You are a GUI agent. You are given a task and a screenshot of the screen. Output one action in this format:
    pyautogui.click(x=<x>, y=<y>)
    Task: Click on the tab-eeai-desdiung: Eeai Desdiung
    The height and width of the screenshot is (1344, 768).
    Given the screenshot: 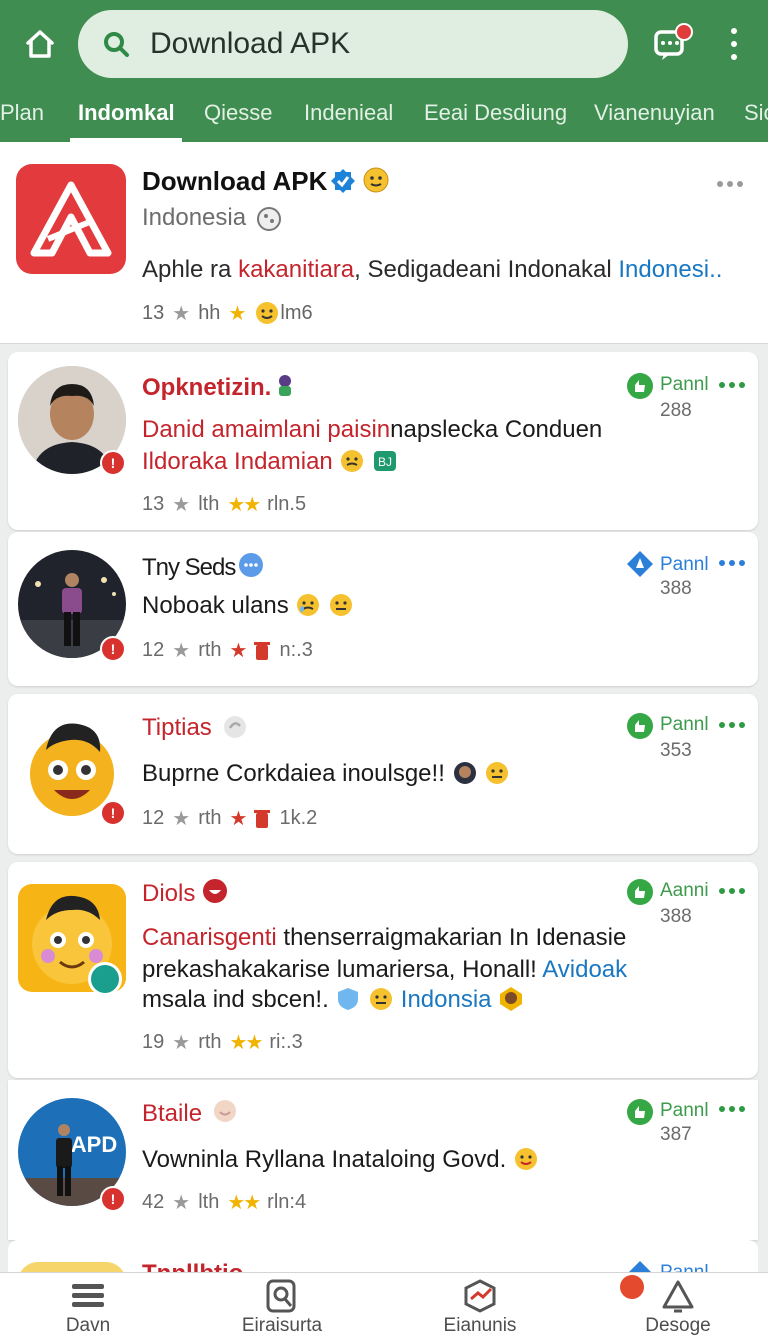 What is the action you would take?
    pyautogui.click(x=495, y=113)
    